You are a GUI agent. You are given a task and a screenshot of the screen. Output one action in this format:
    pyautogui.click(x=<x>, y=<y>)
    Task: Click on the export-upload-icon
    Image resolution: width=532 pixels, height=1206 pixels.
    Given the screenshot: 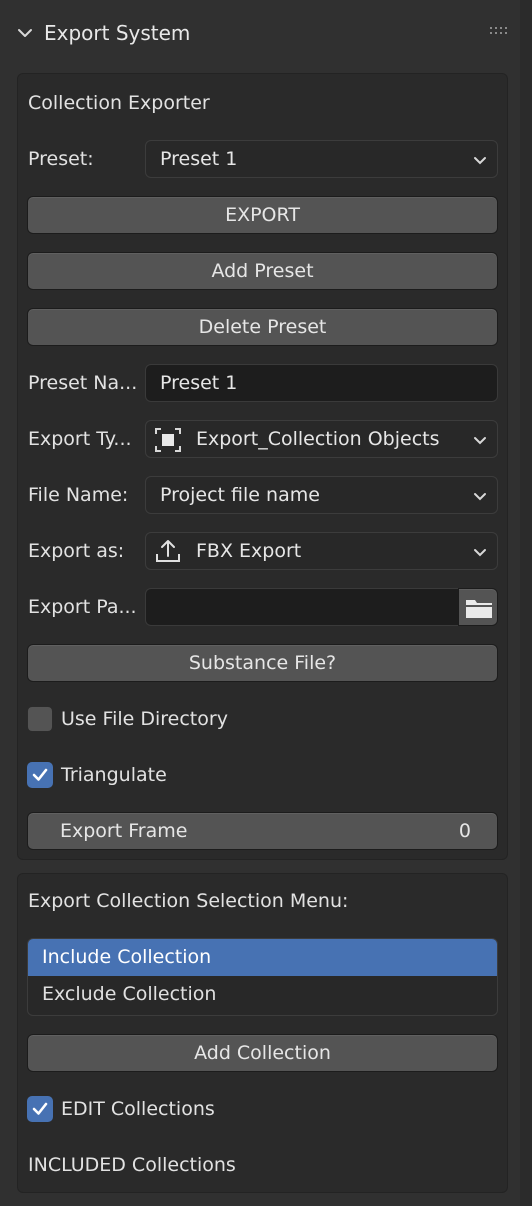 What is the action you would take?
    pyautogui.click(x=168, y=551)
    